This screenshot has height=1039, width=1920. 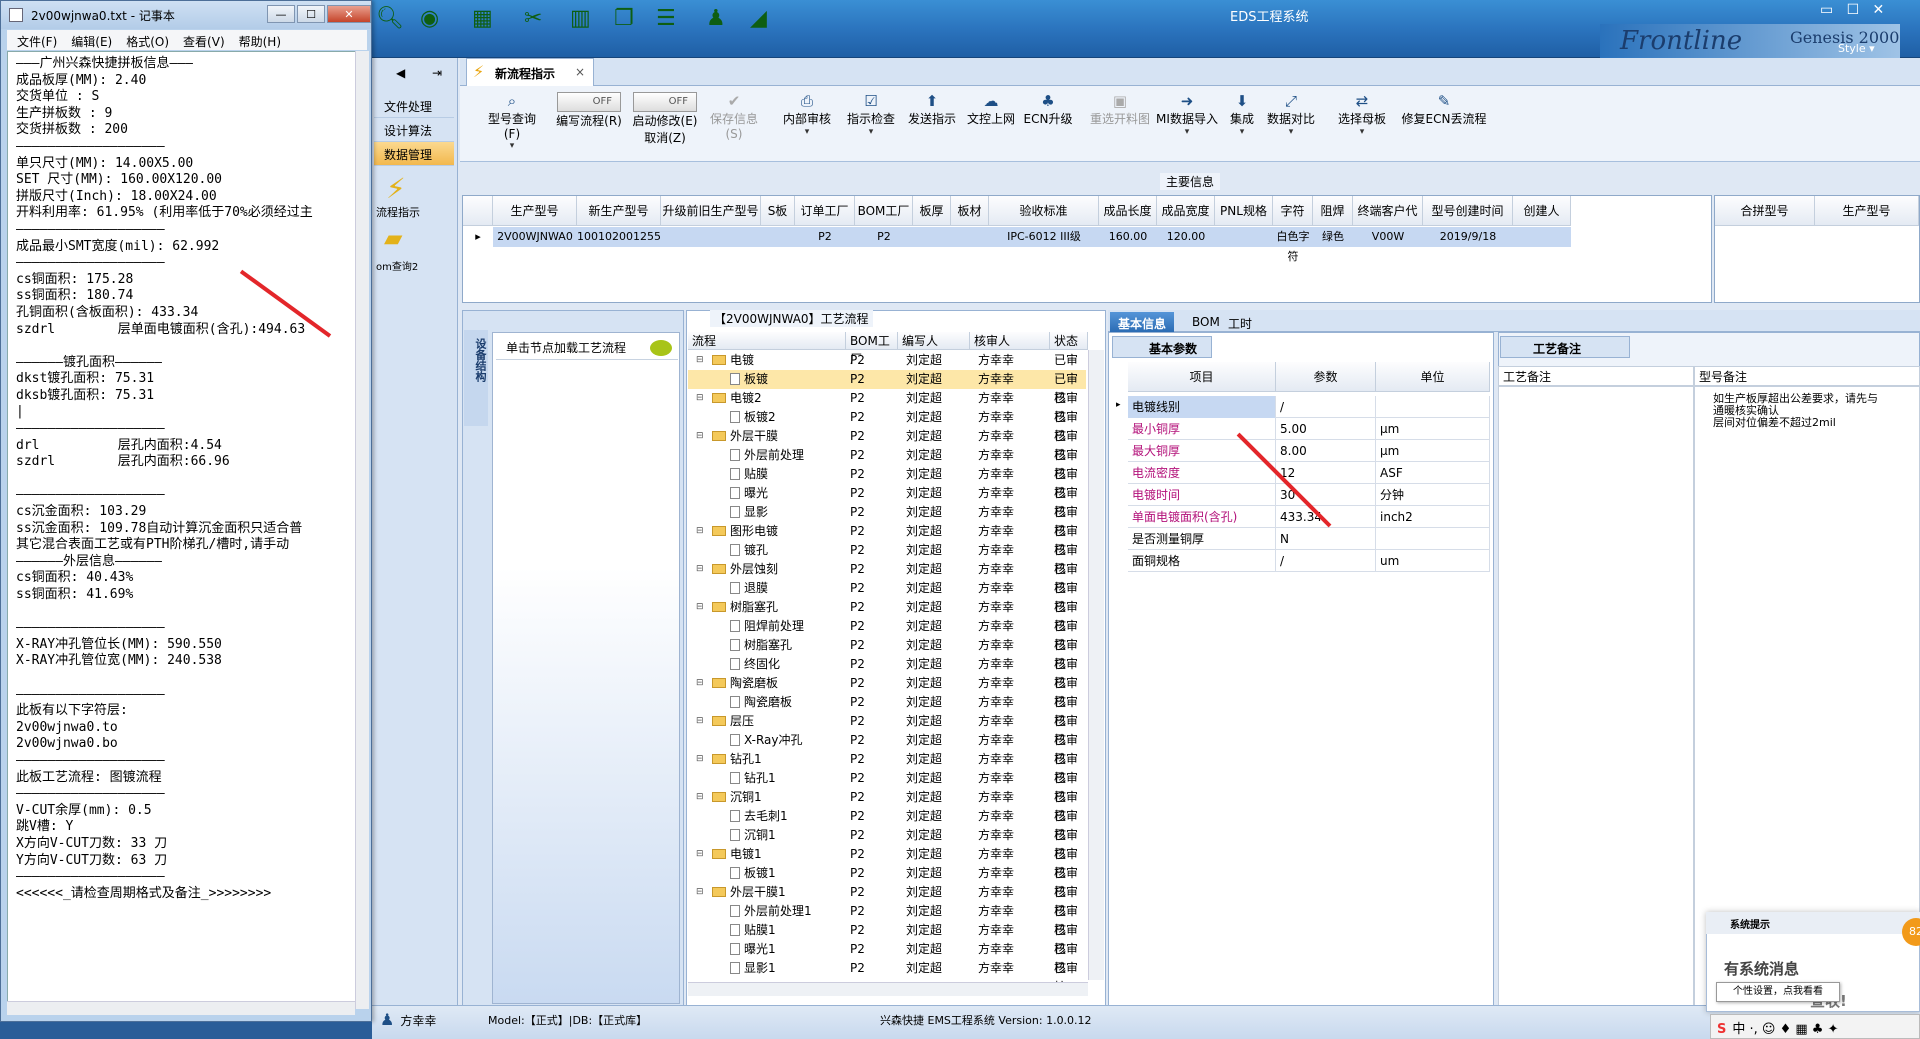 I want to click on grid-col-header: 验收标准, so click(x=1044, y=211).